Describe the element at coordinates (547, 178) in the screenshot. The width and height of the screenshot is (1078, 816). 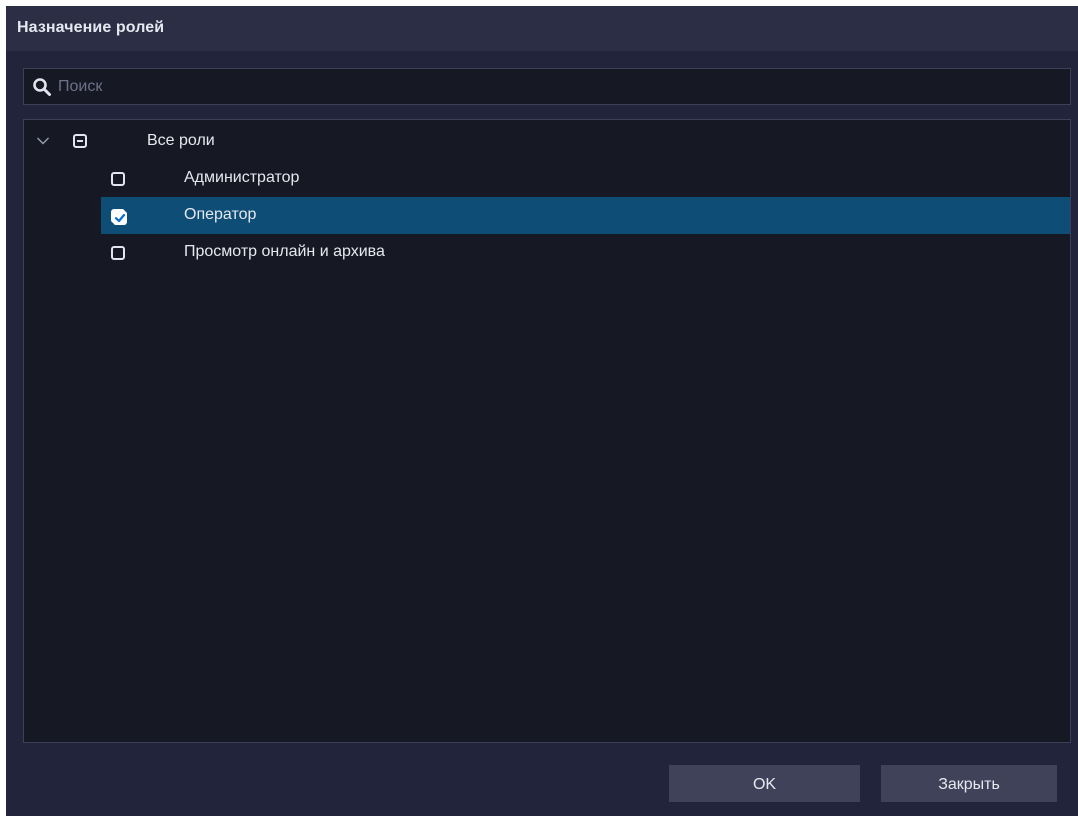
I see `tree-row-role: Администратор` at that location.